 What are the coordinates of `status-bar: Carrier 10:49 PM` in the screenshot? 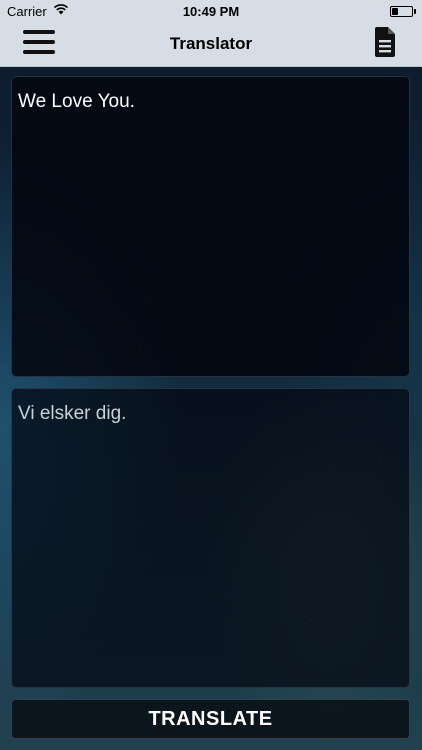 It's located at (211, 11).